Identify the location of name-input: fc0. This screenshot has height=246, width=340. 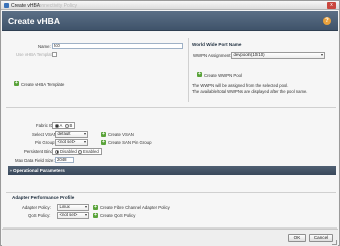
(117, 46).